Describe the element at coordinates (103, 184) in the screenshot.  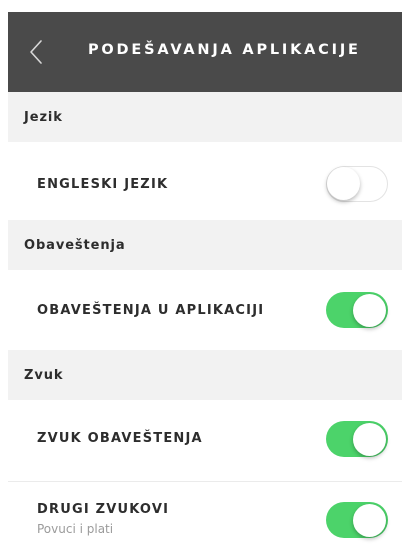
I see `setting-label: ENGLESKI JEZIK` at that location.